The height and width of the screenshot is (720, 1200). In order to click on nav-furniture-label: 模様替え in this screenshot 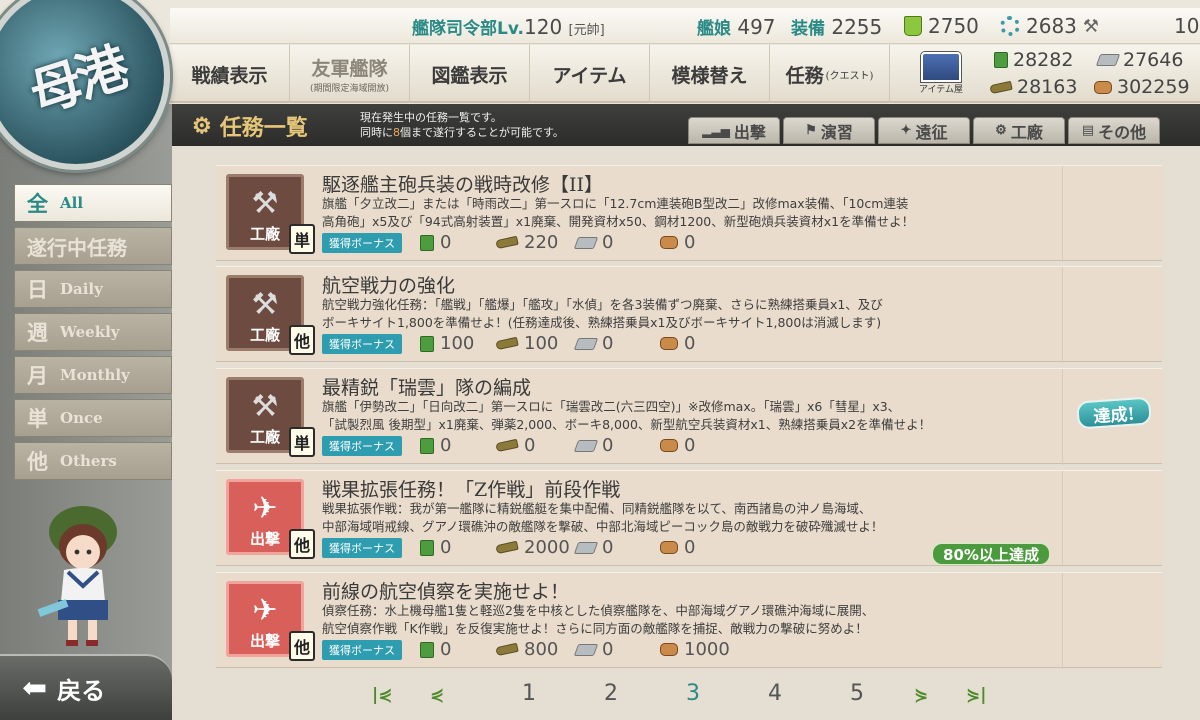, I will do `click(709, 75)`.